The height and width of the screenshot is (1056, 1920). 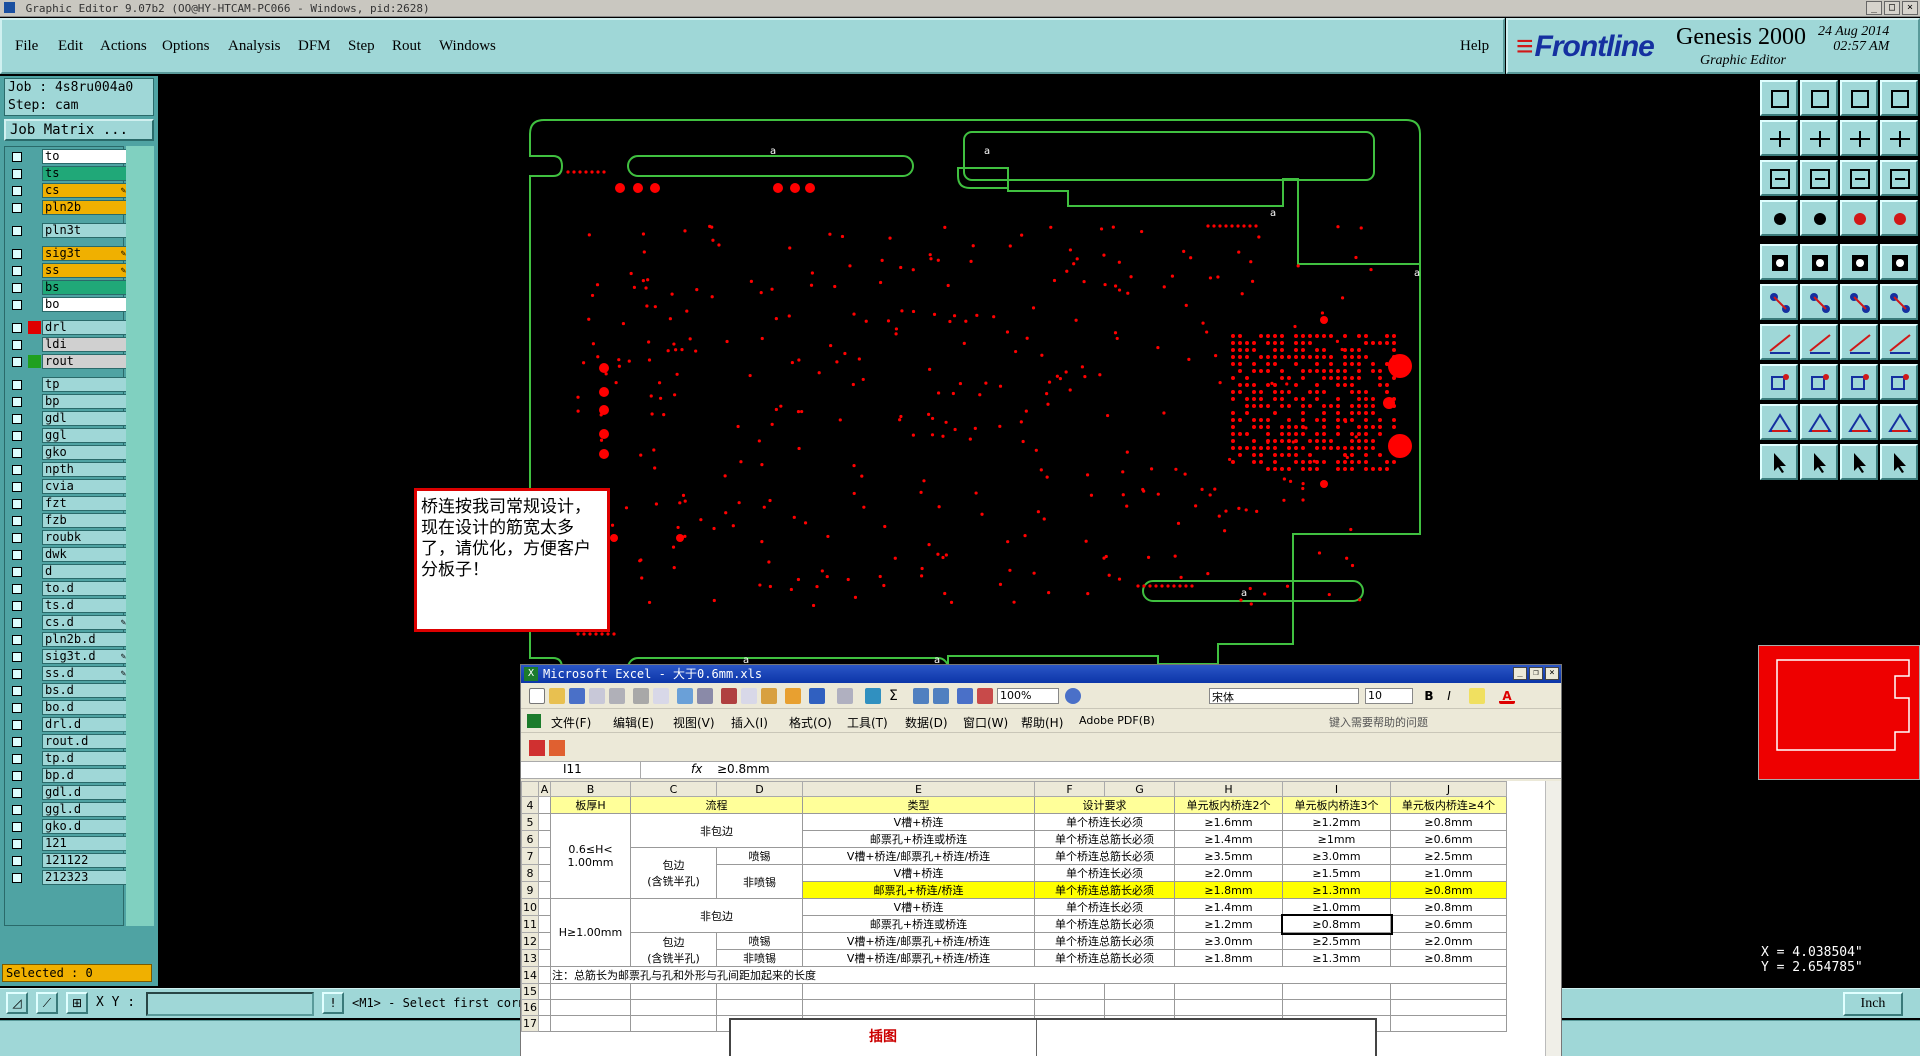 What do you see at coordinates (254, 46) in the screenshot?
I see `menu-analysis: Analysis` at bounding box center [254, 46].